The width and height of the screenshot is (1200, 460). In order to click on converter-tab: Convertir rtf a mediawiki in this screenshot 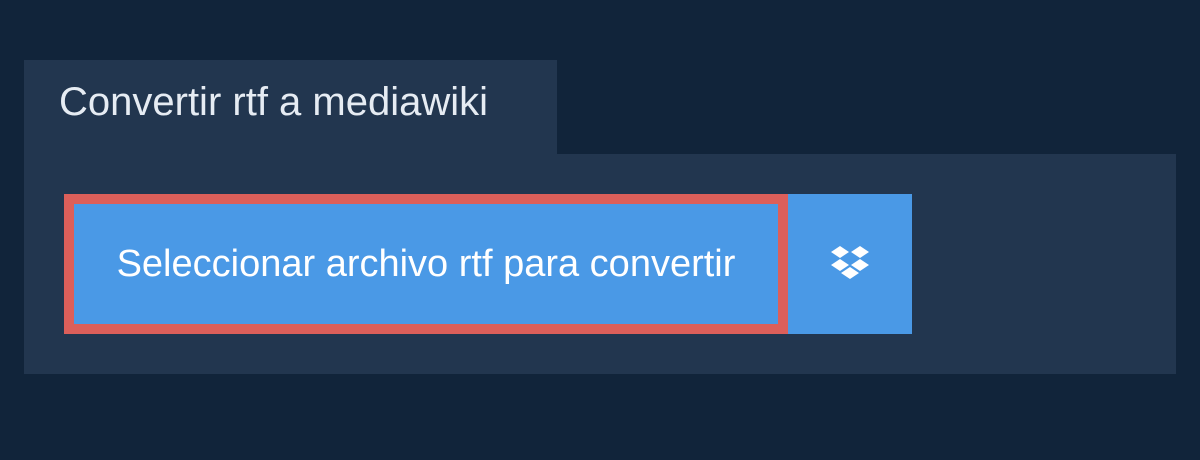, I will do `click(290, 107)`.